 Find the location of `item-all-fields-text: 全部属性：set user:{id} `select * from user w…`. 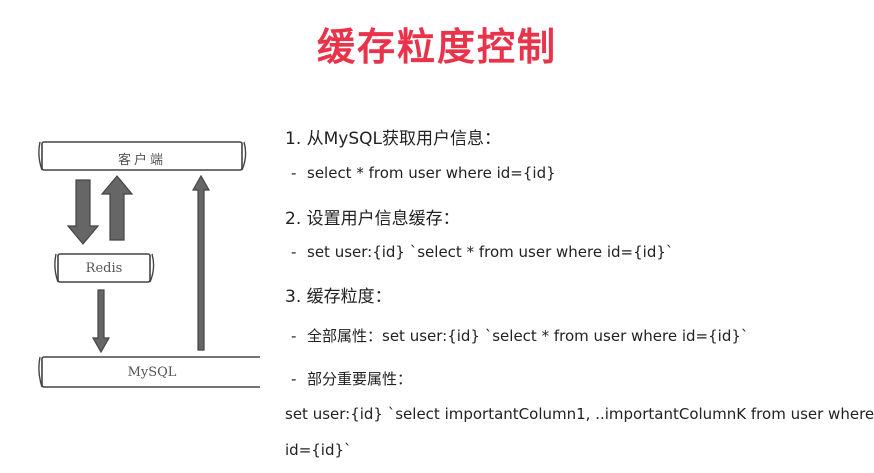

item-all-fields-text: 全部属性：set user:{id} `select * from user w… is located at coordinates (528, 336).